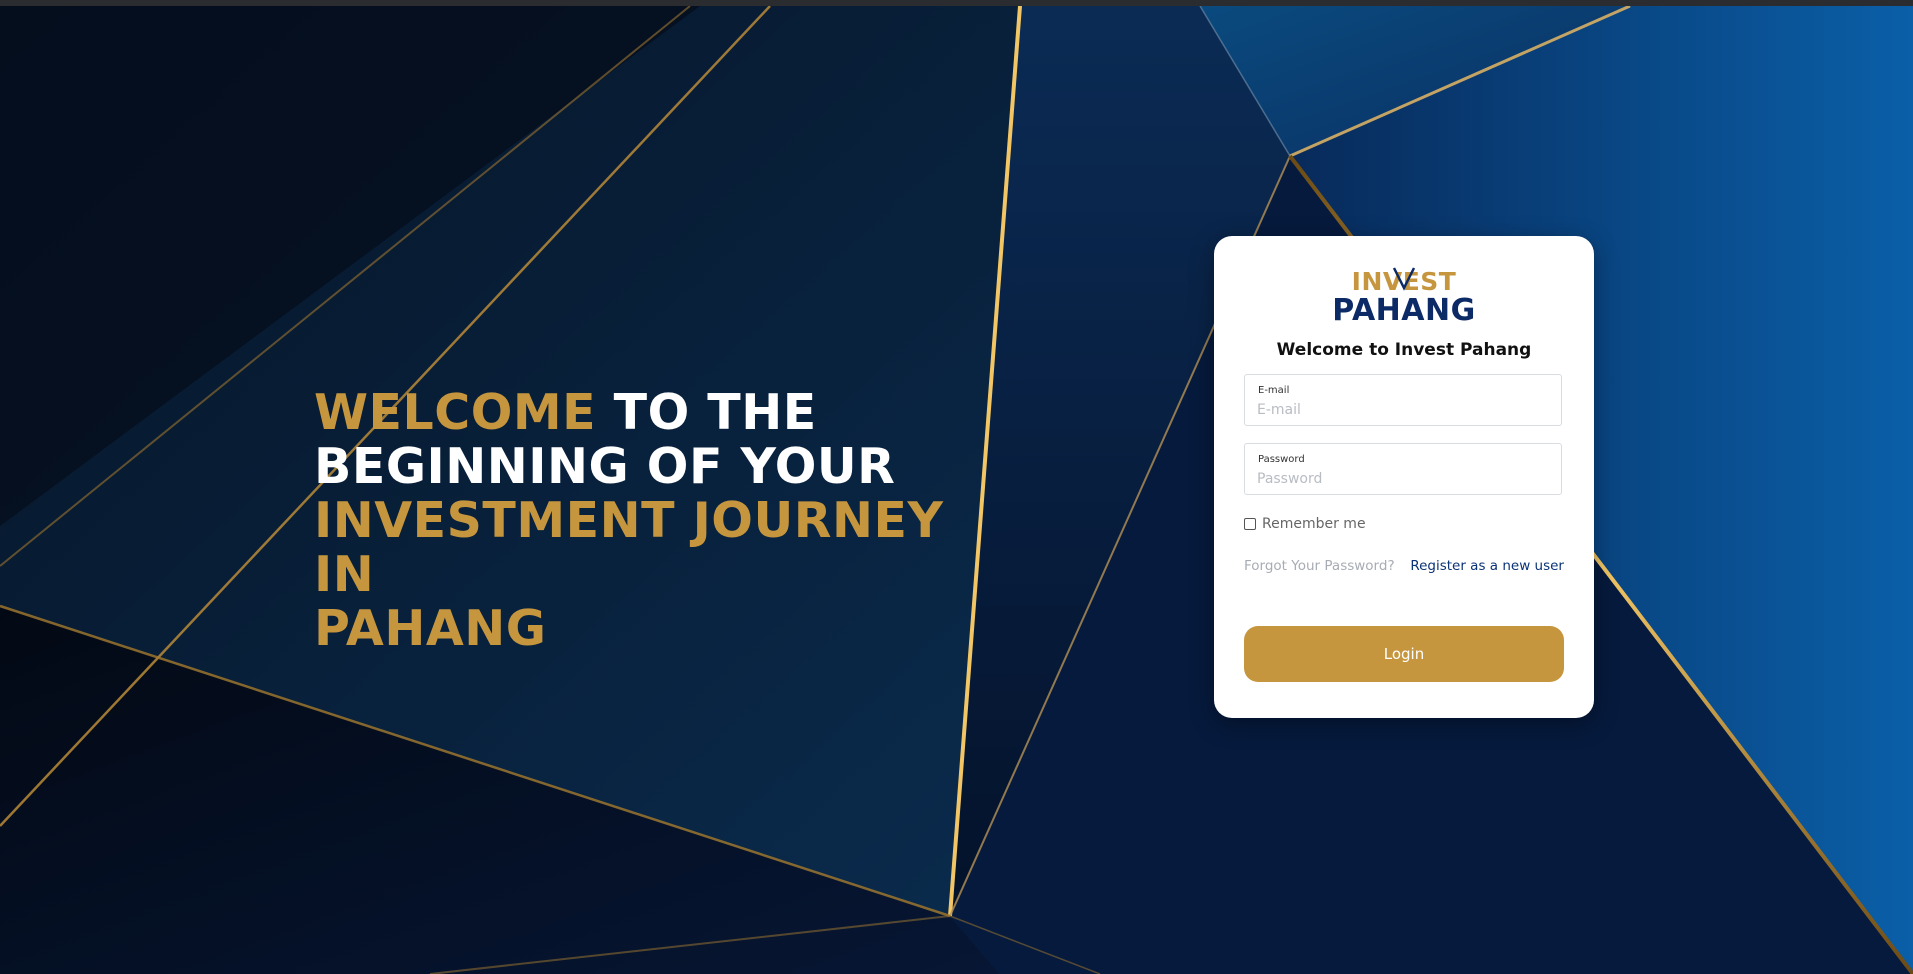 This screenshot has width=1913, height=974. I want to click on logo-invest-text: INVEST, so click(1404, 281).